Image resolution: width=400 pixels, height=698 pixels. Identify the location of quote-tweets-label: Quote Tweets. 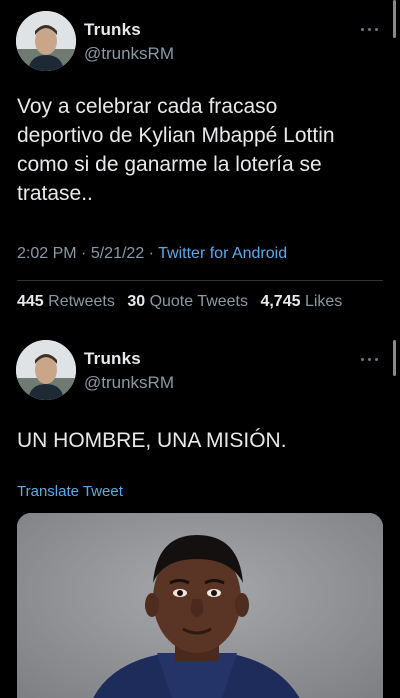
(198, 301).